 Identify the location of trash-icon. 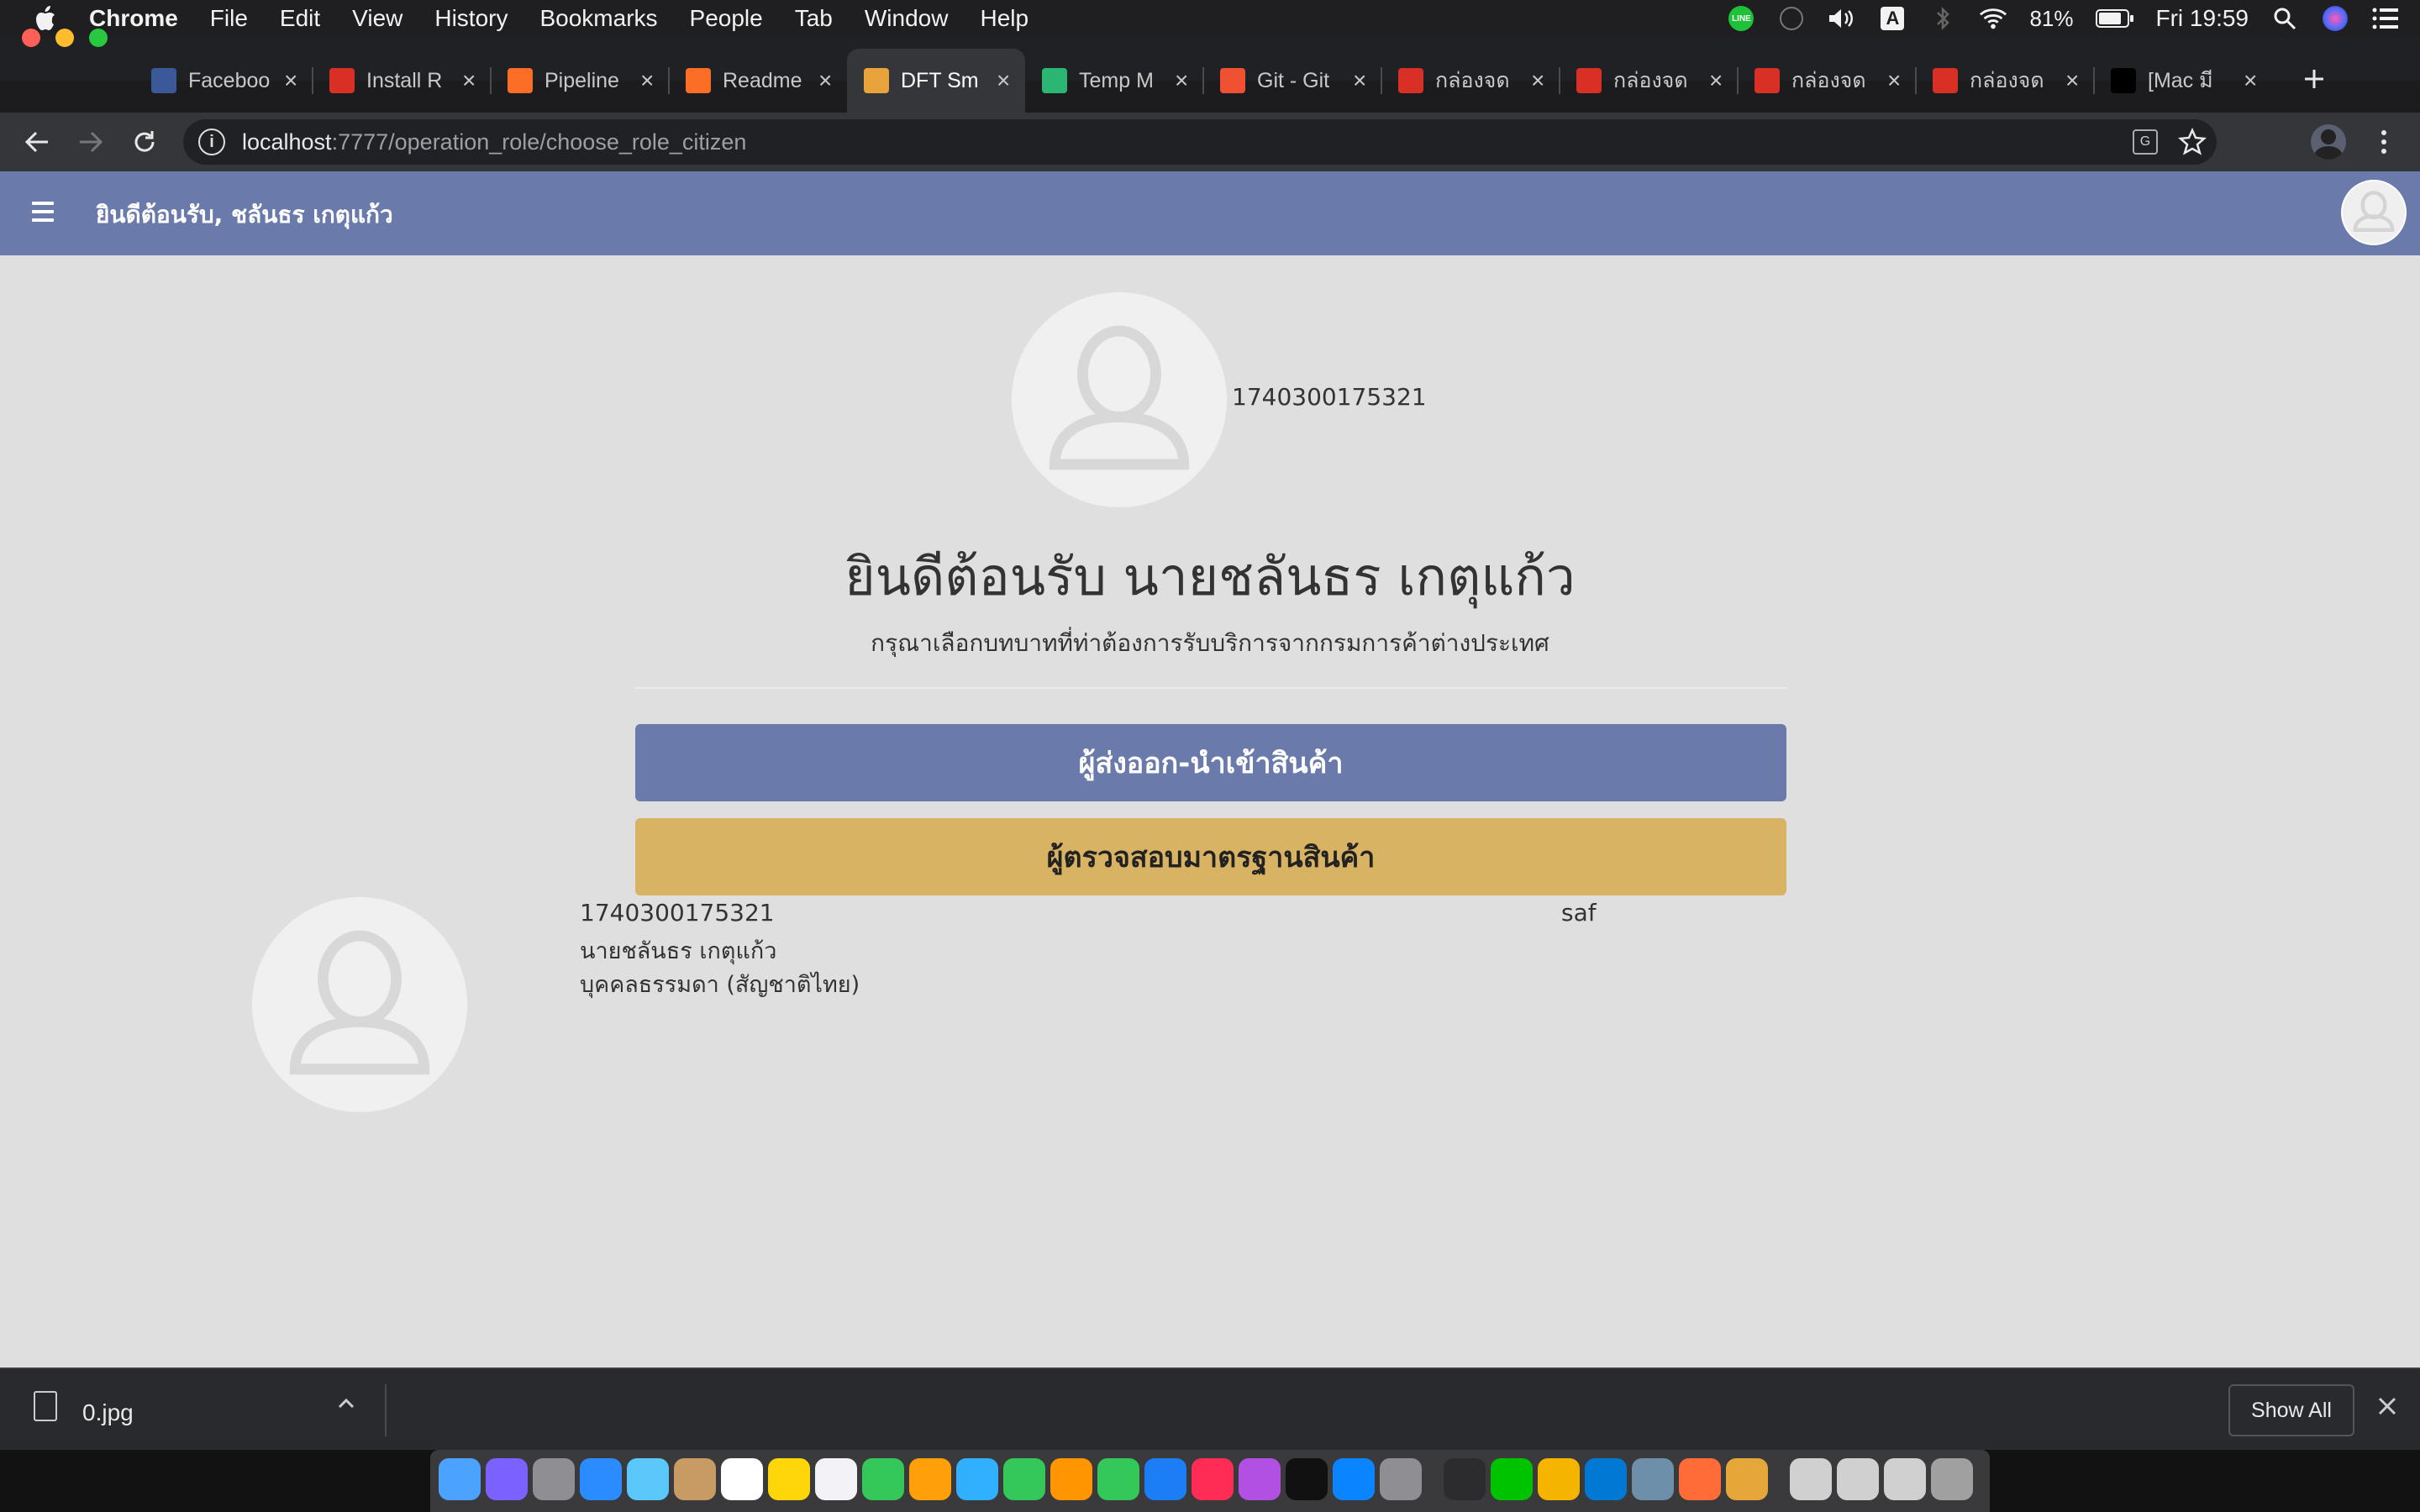
(1952, 1479).